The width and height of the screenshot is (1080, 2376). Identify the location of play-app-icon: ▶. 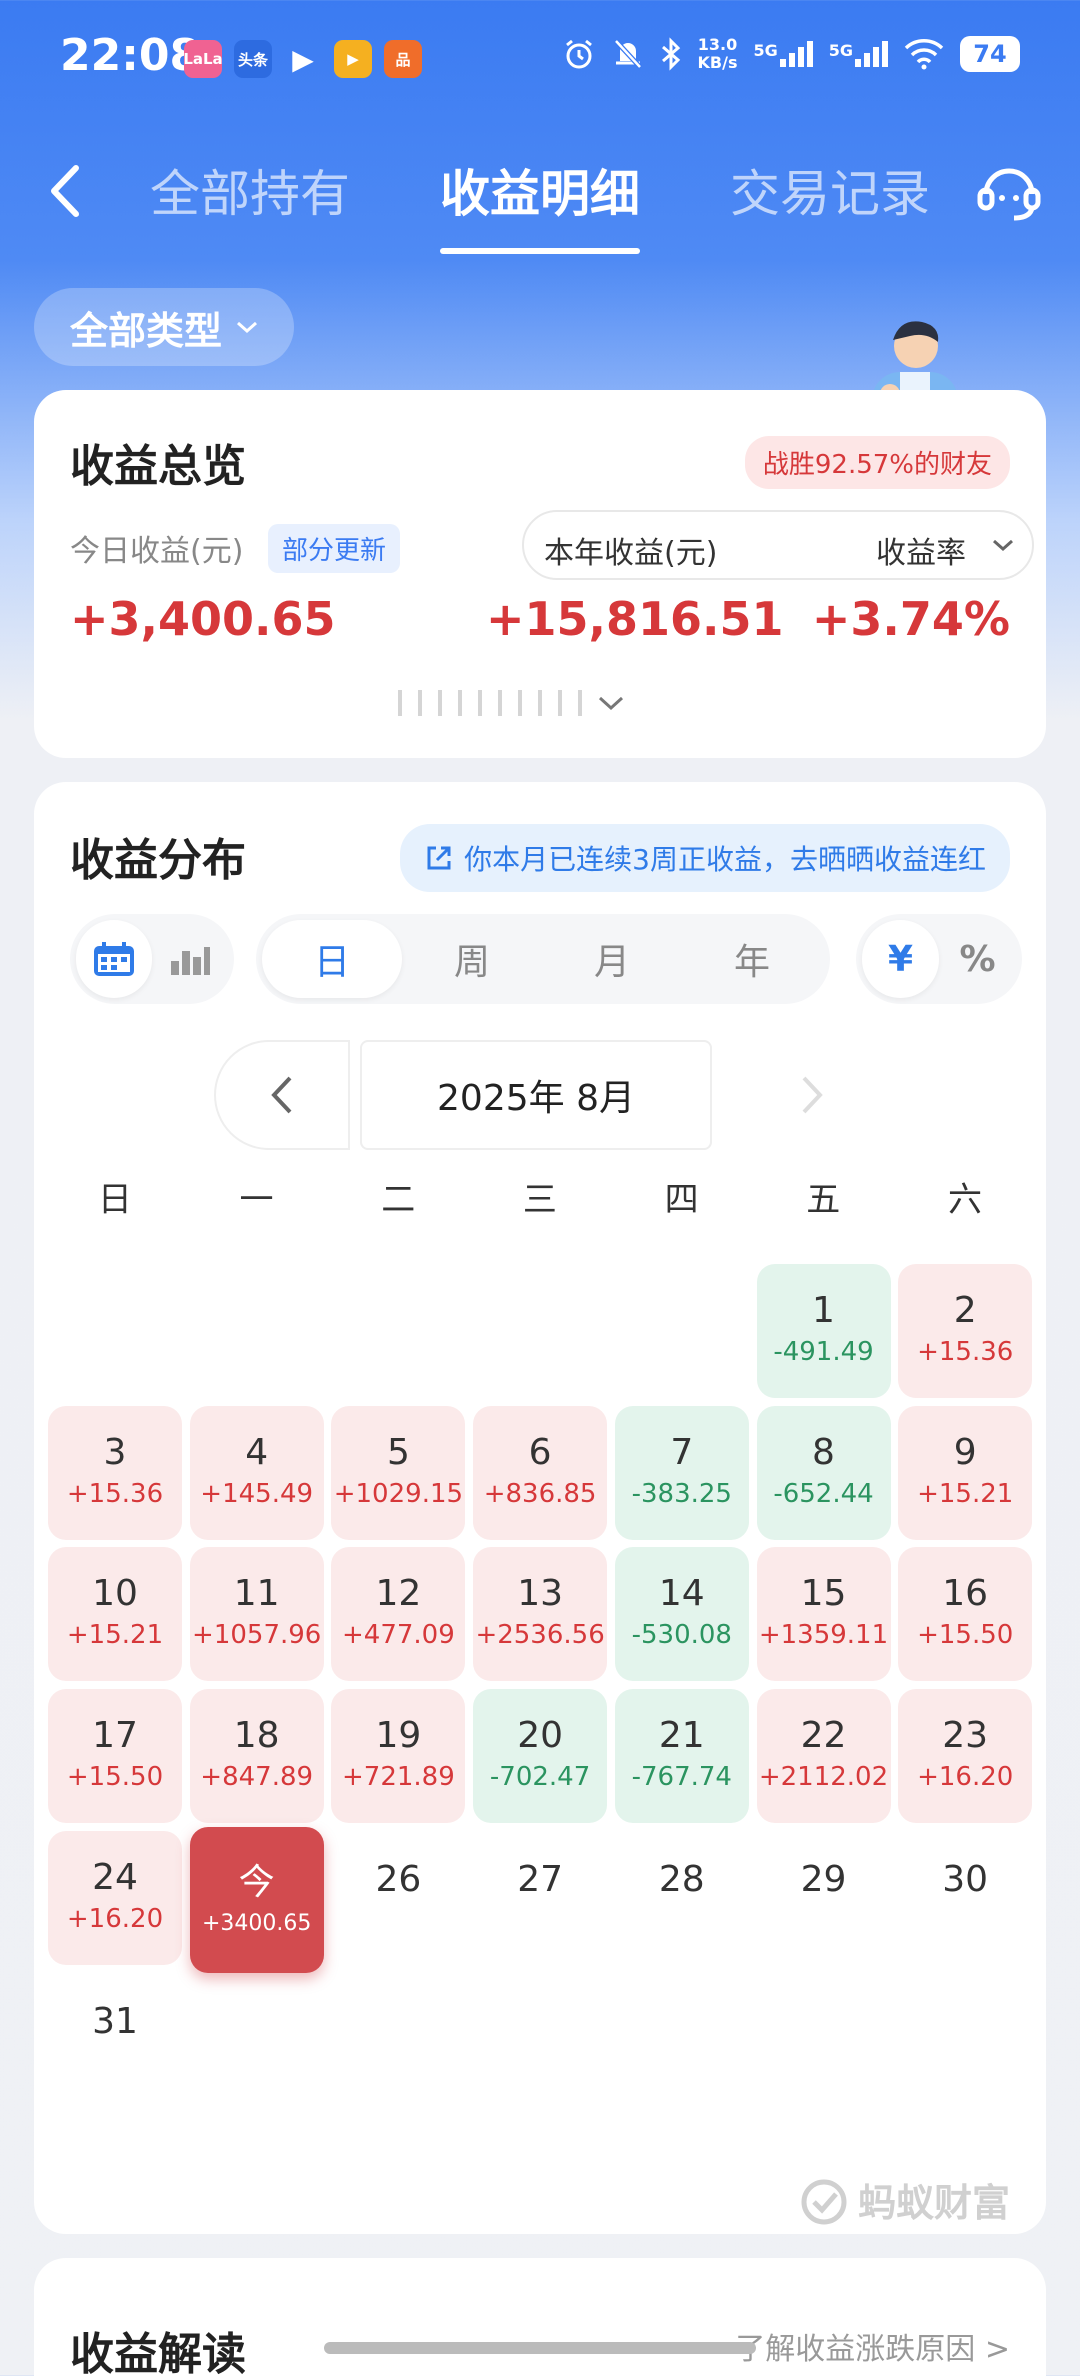
(303, 59).